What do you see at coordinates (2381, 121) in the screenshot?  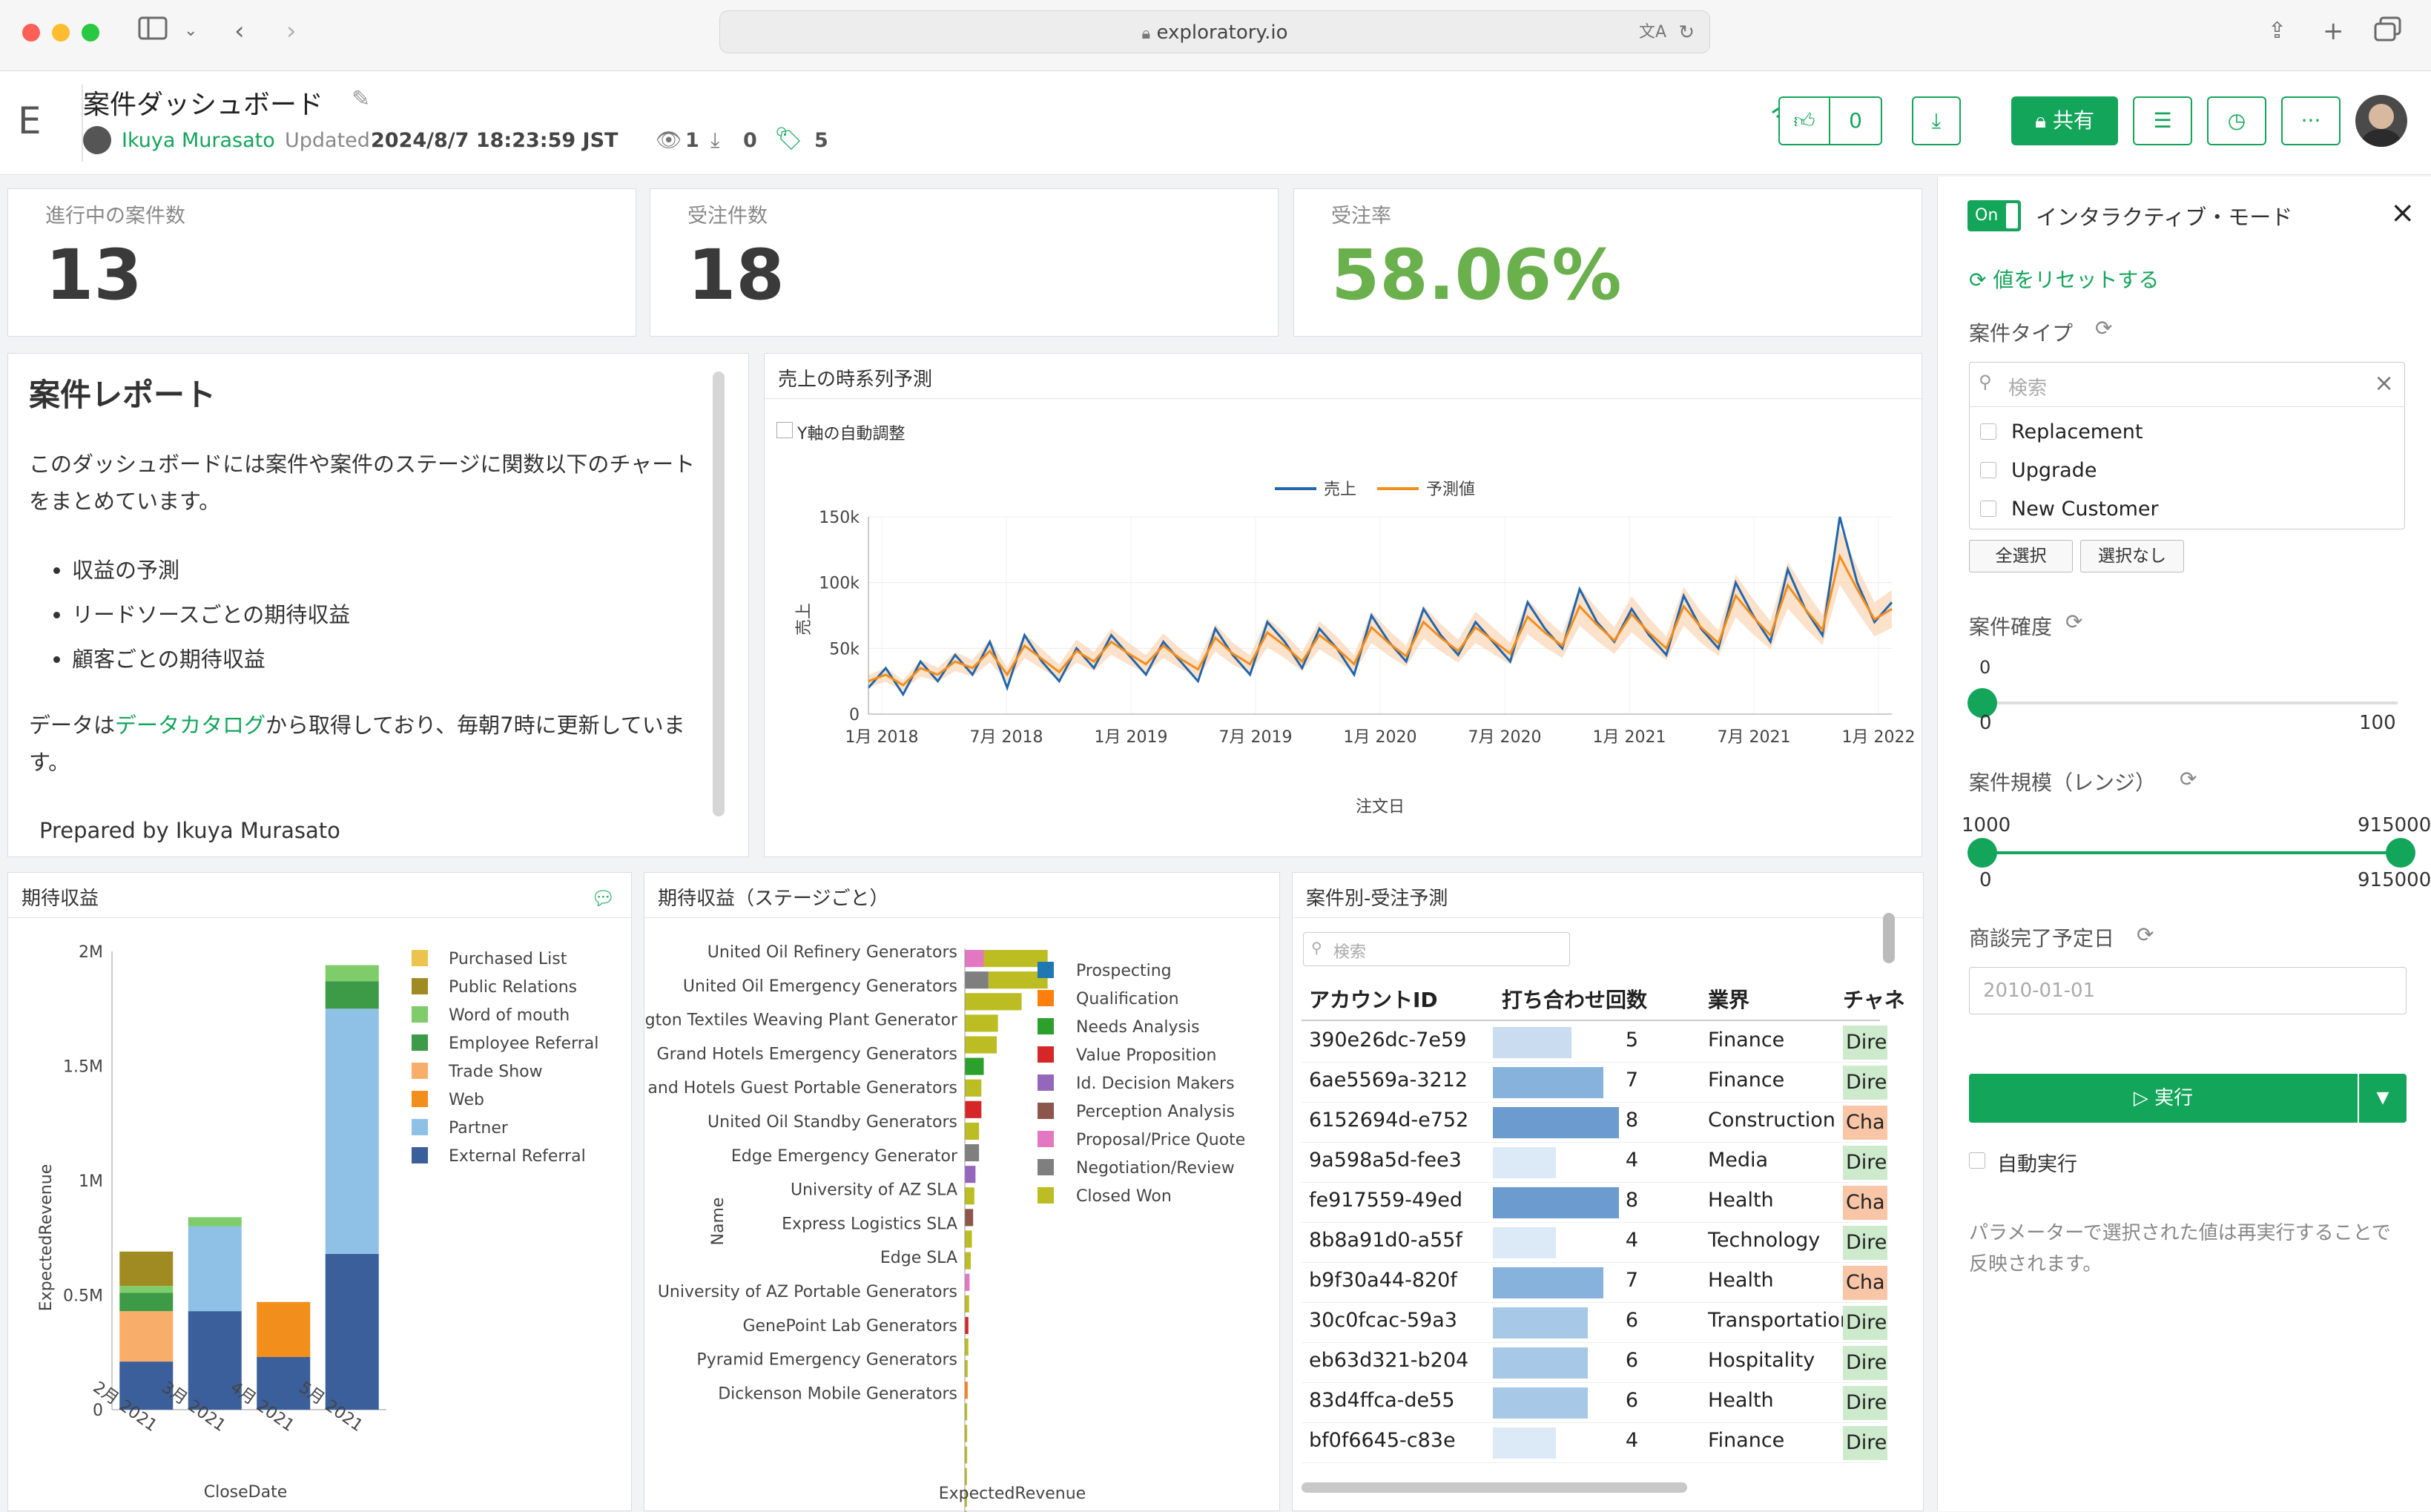 I see `user-avatar` at bounding box center [2381, 121].